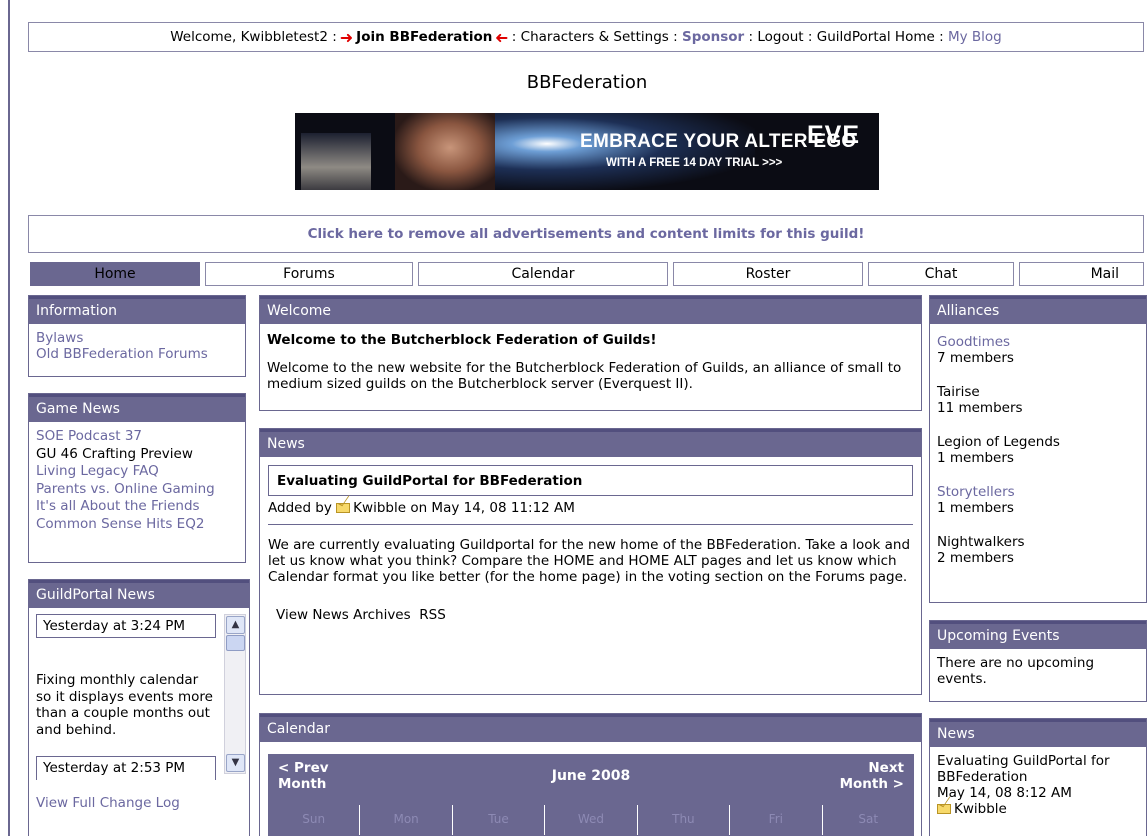  Describe the element at coordinates (775, 820) in the screenshot. I see `day-header: Fri` at that location.